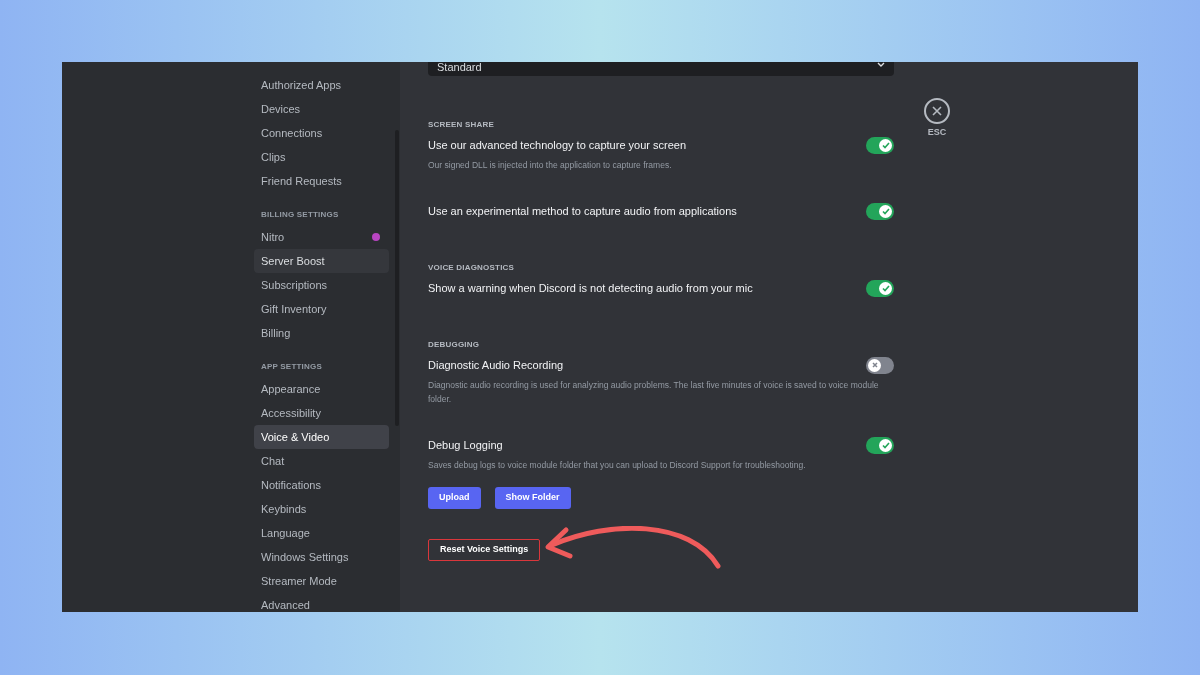 This screenshot has width=1200, height=675. Describe the element at coordinates (321, 237) in the screenshot. I see `sidebar-item: Nitro` at that location.